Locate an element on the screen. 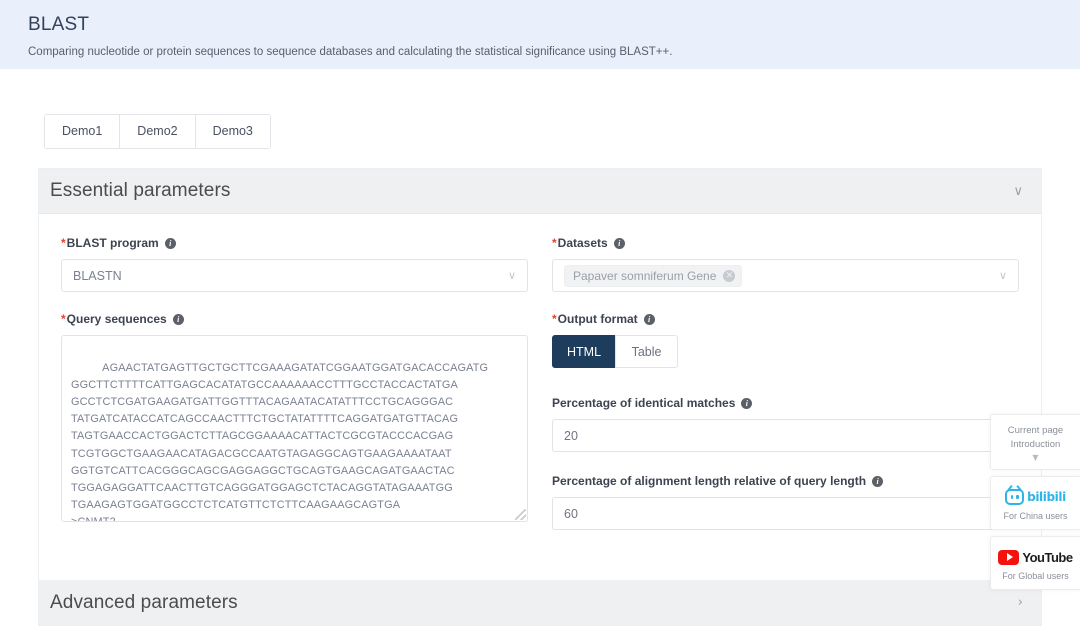 This screenshot has width=1080, height=644. identical-matches-value: 20 is located at coordinates (571, 435).